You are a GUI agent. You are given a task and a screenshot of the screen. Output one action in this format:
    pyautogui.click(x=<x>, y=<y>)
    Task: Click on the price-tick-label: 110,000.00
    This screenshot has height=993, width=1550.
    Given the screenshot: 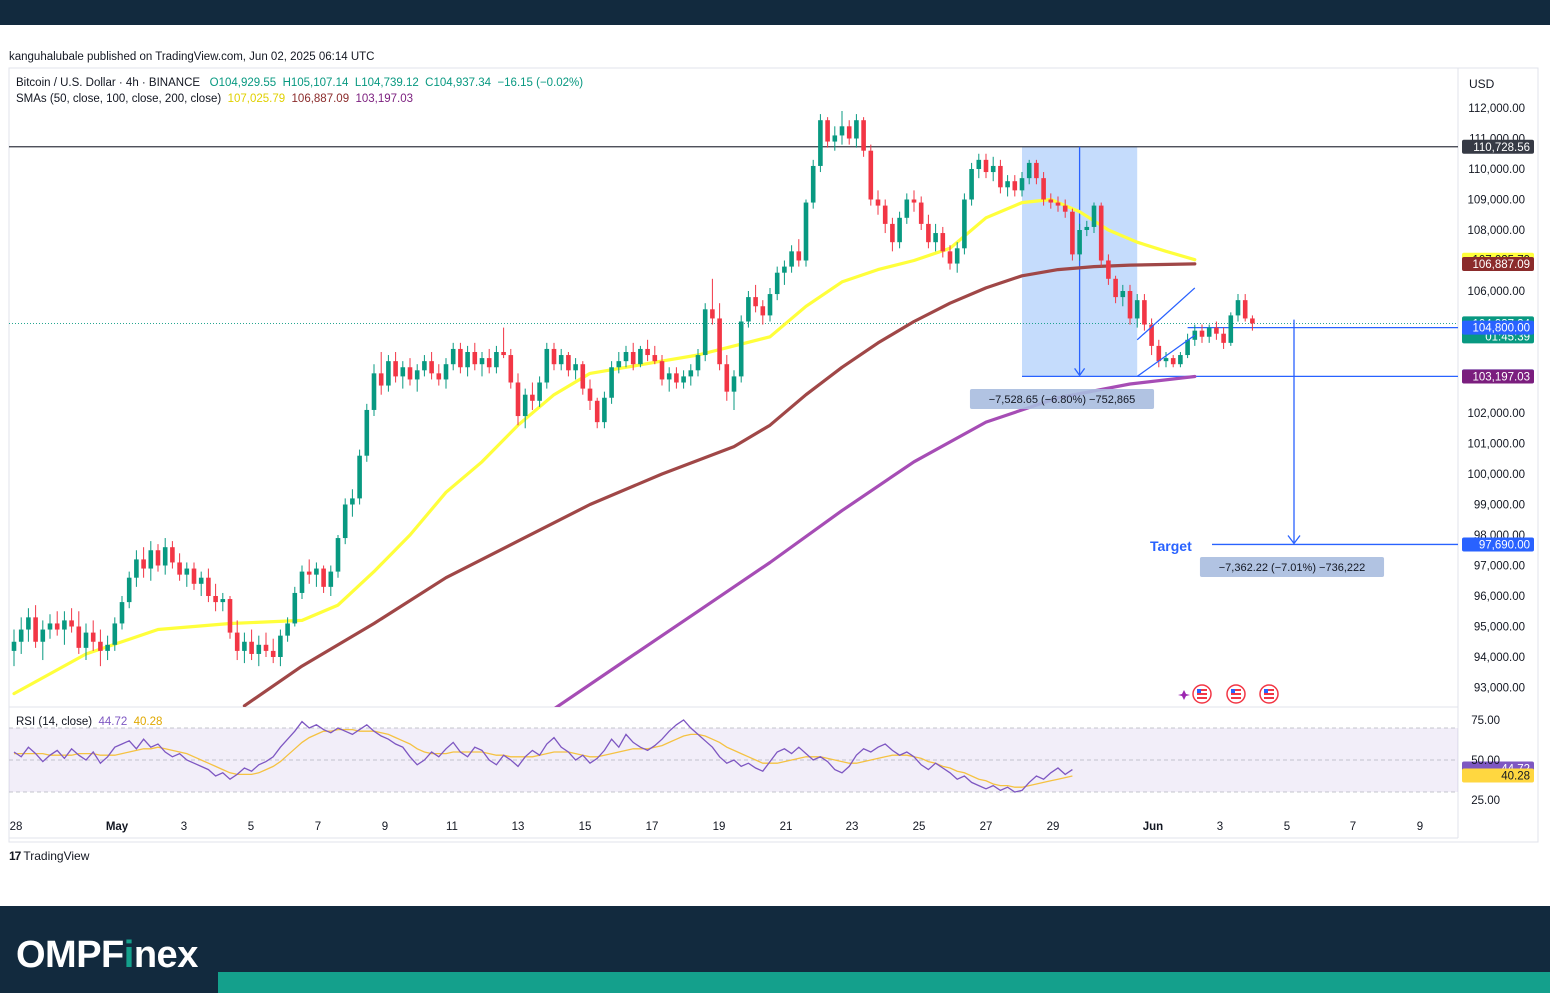 What is the action you would take?
    pyautogui.click(x=1496, y=170)
    